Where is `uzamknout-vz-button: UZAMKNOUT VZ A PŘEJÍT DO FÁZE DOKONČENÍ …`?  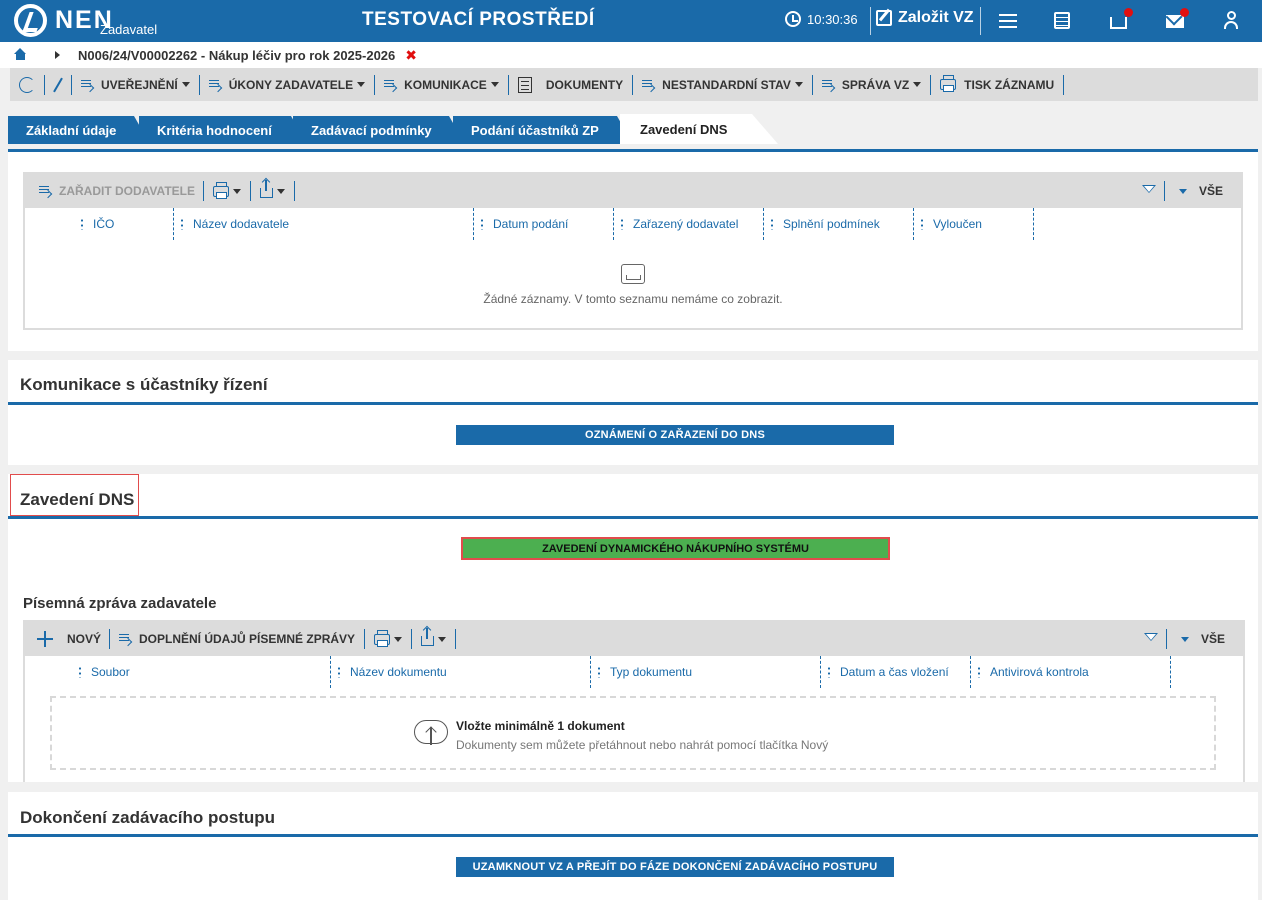
uzamknout-vz-button: UZAMKNOUT VZ A PŘEJÍT DO FÁZE DOKONČENÍ … is located at coordinates (675, 867).